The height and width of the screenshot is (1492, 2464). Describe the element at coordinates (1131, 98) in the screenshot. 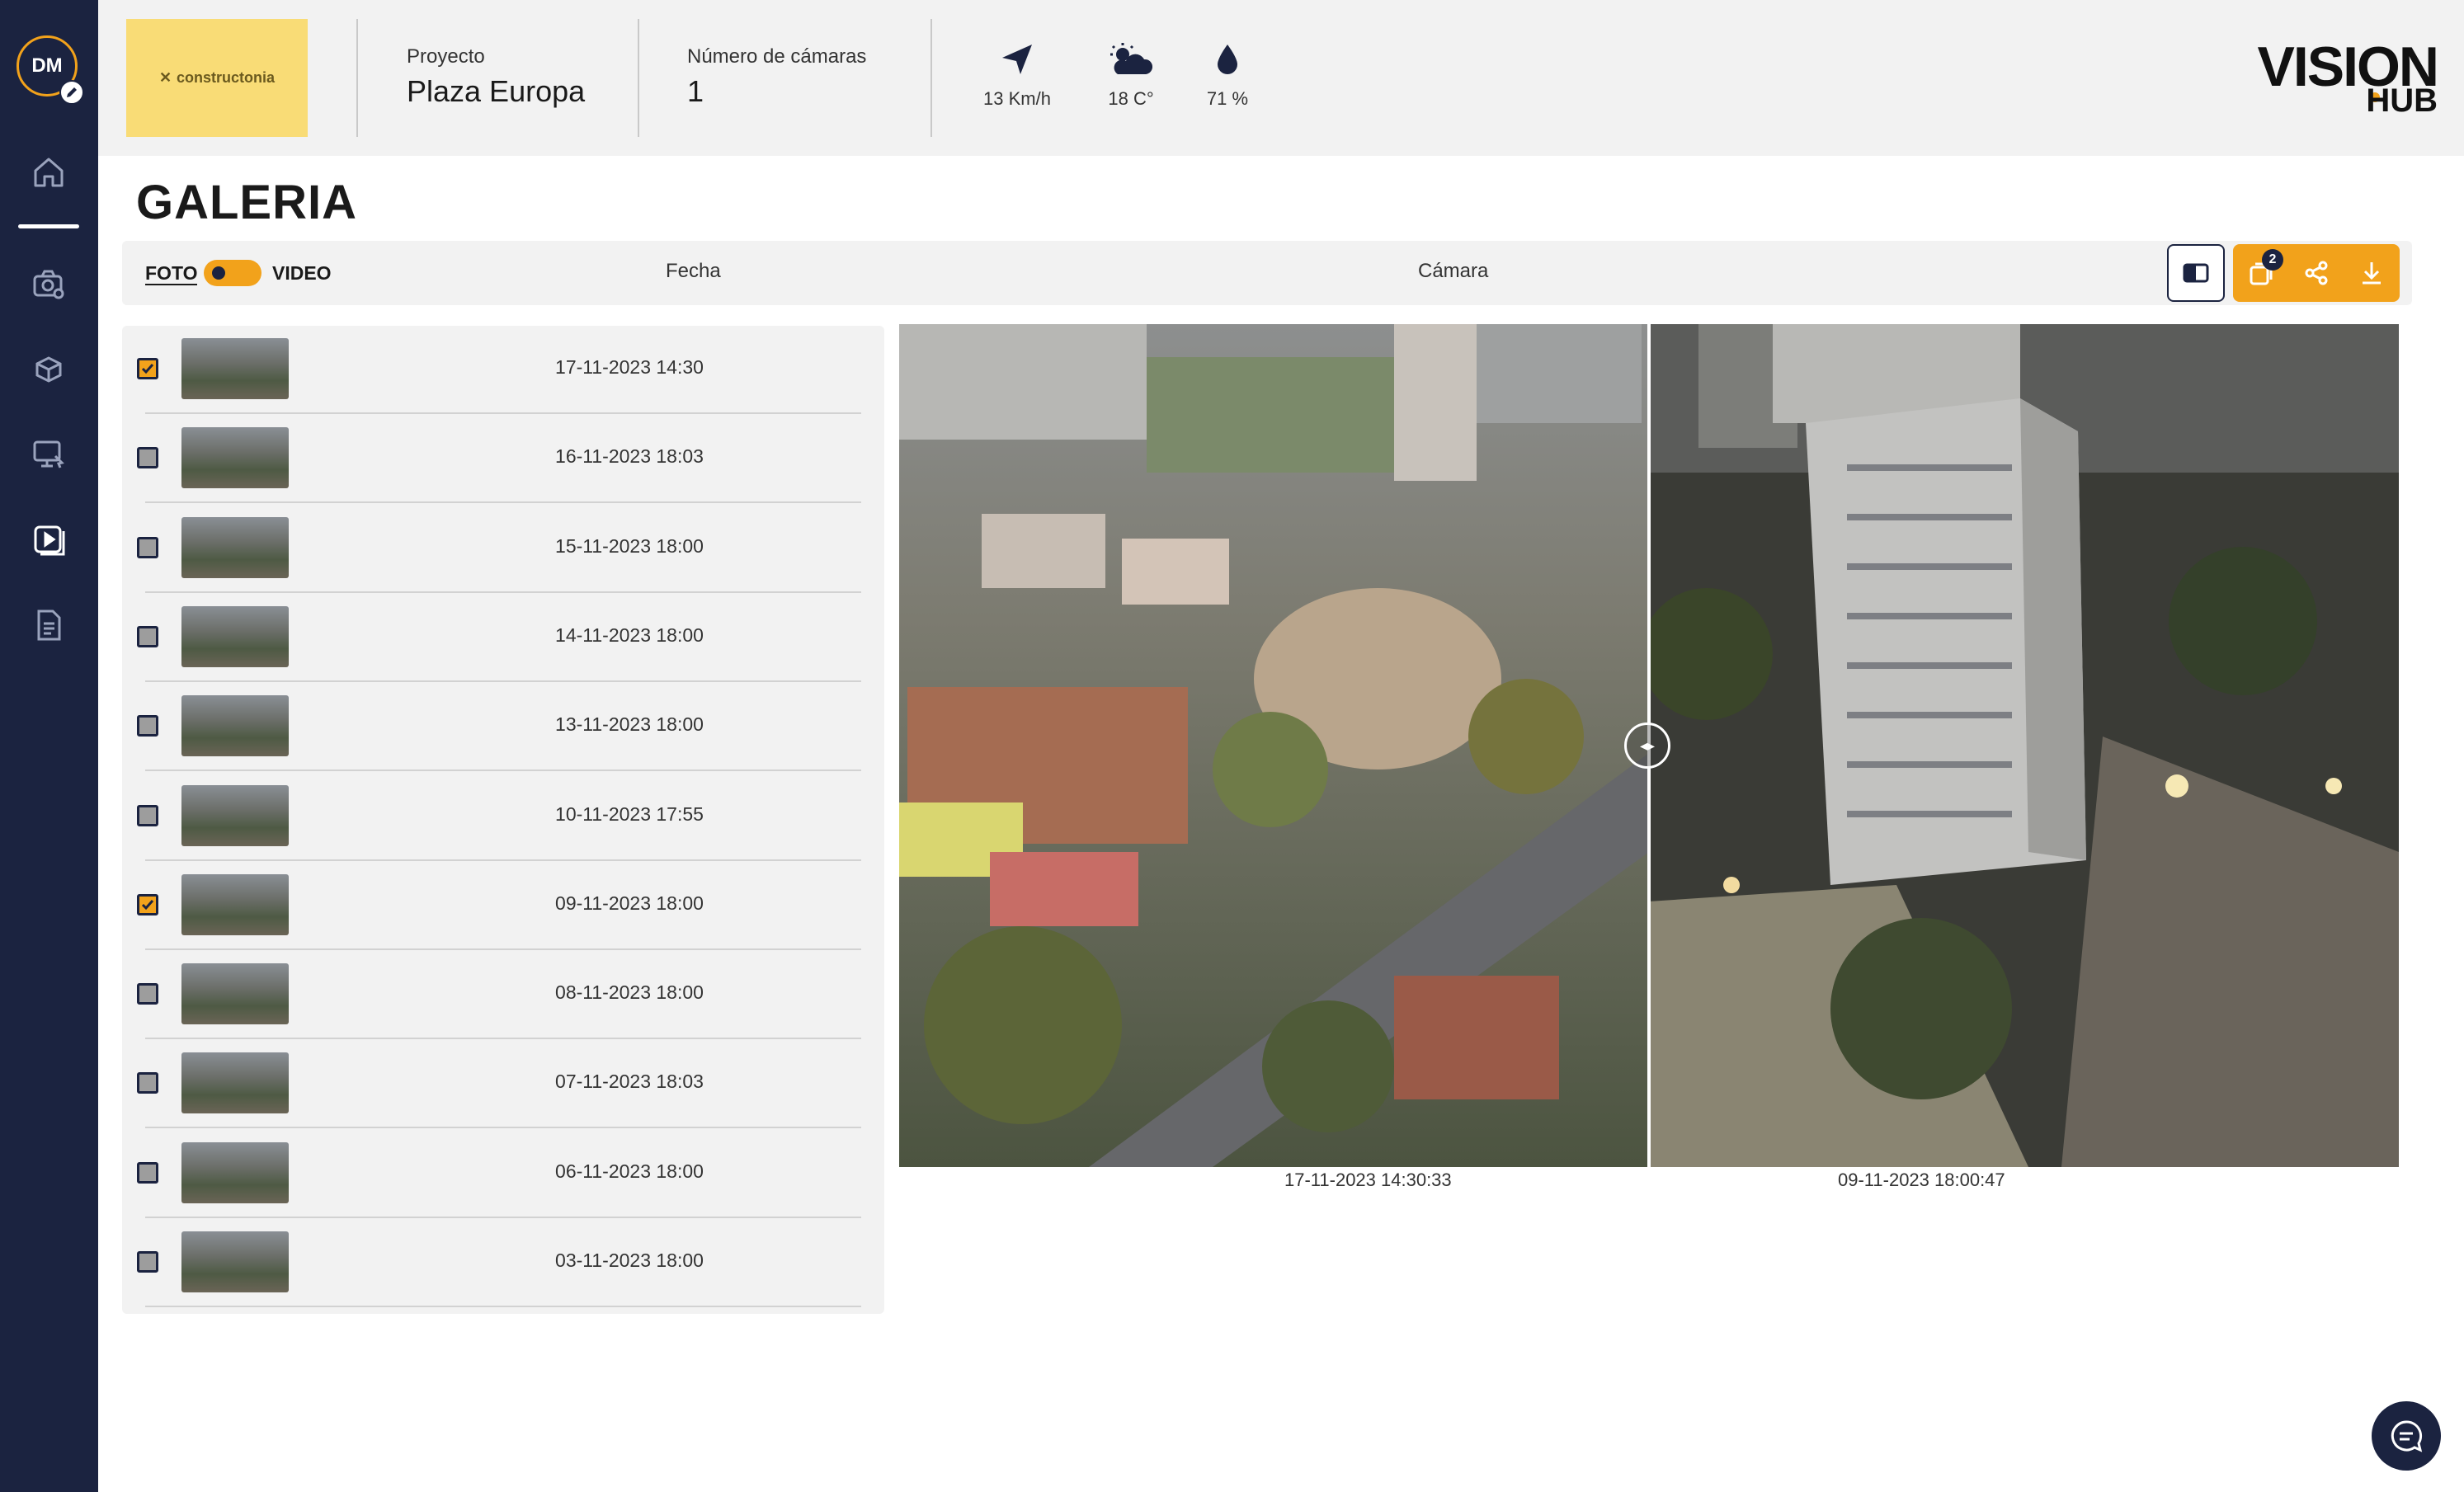

I see `temperature: 18 C°` at that location.